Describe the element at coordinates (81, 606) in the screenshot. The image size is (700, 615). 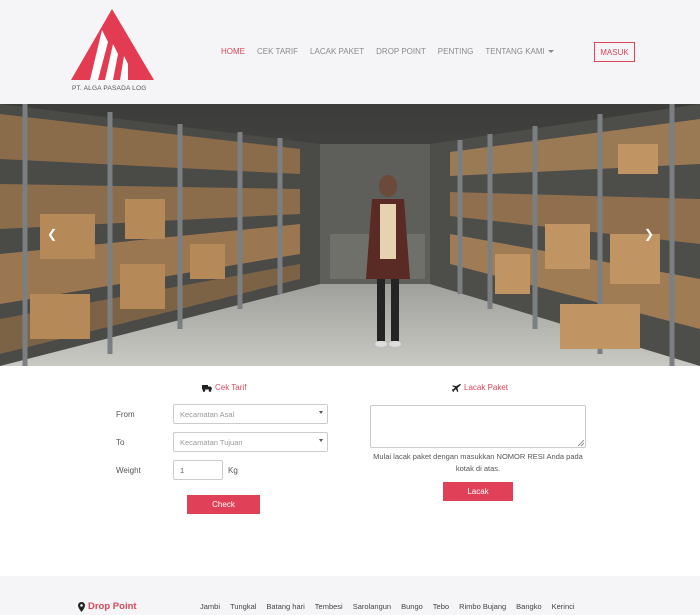
I see `map-marker-icon` at that location.